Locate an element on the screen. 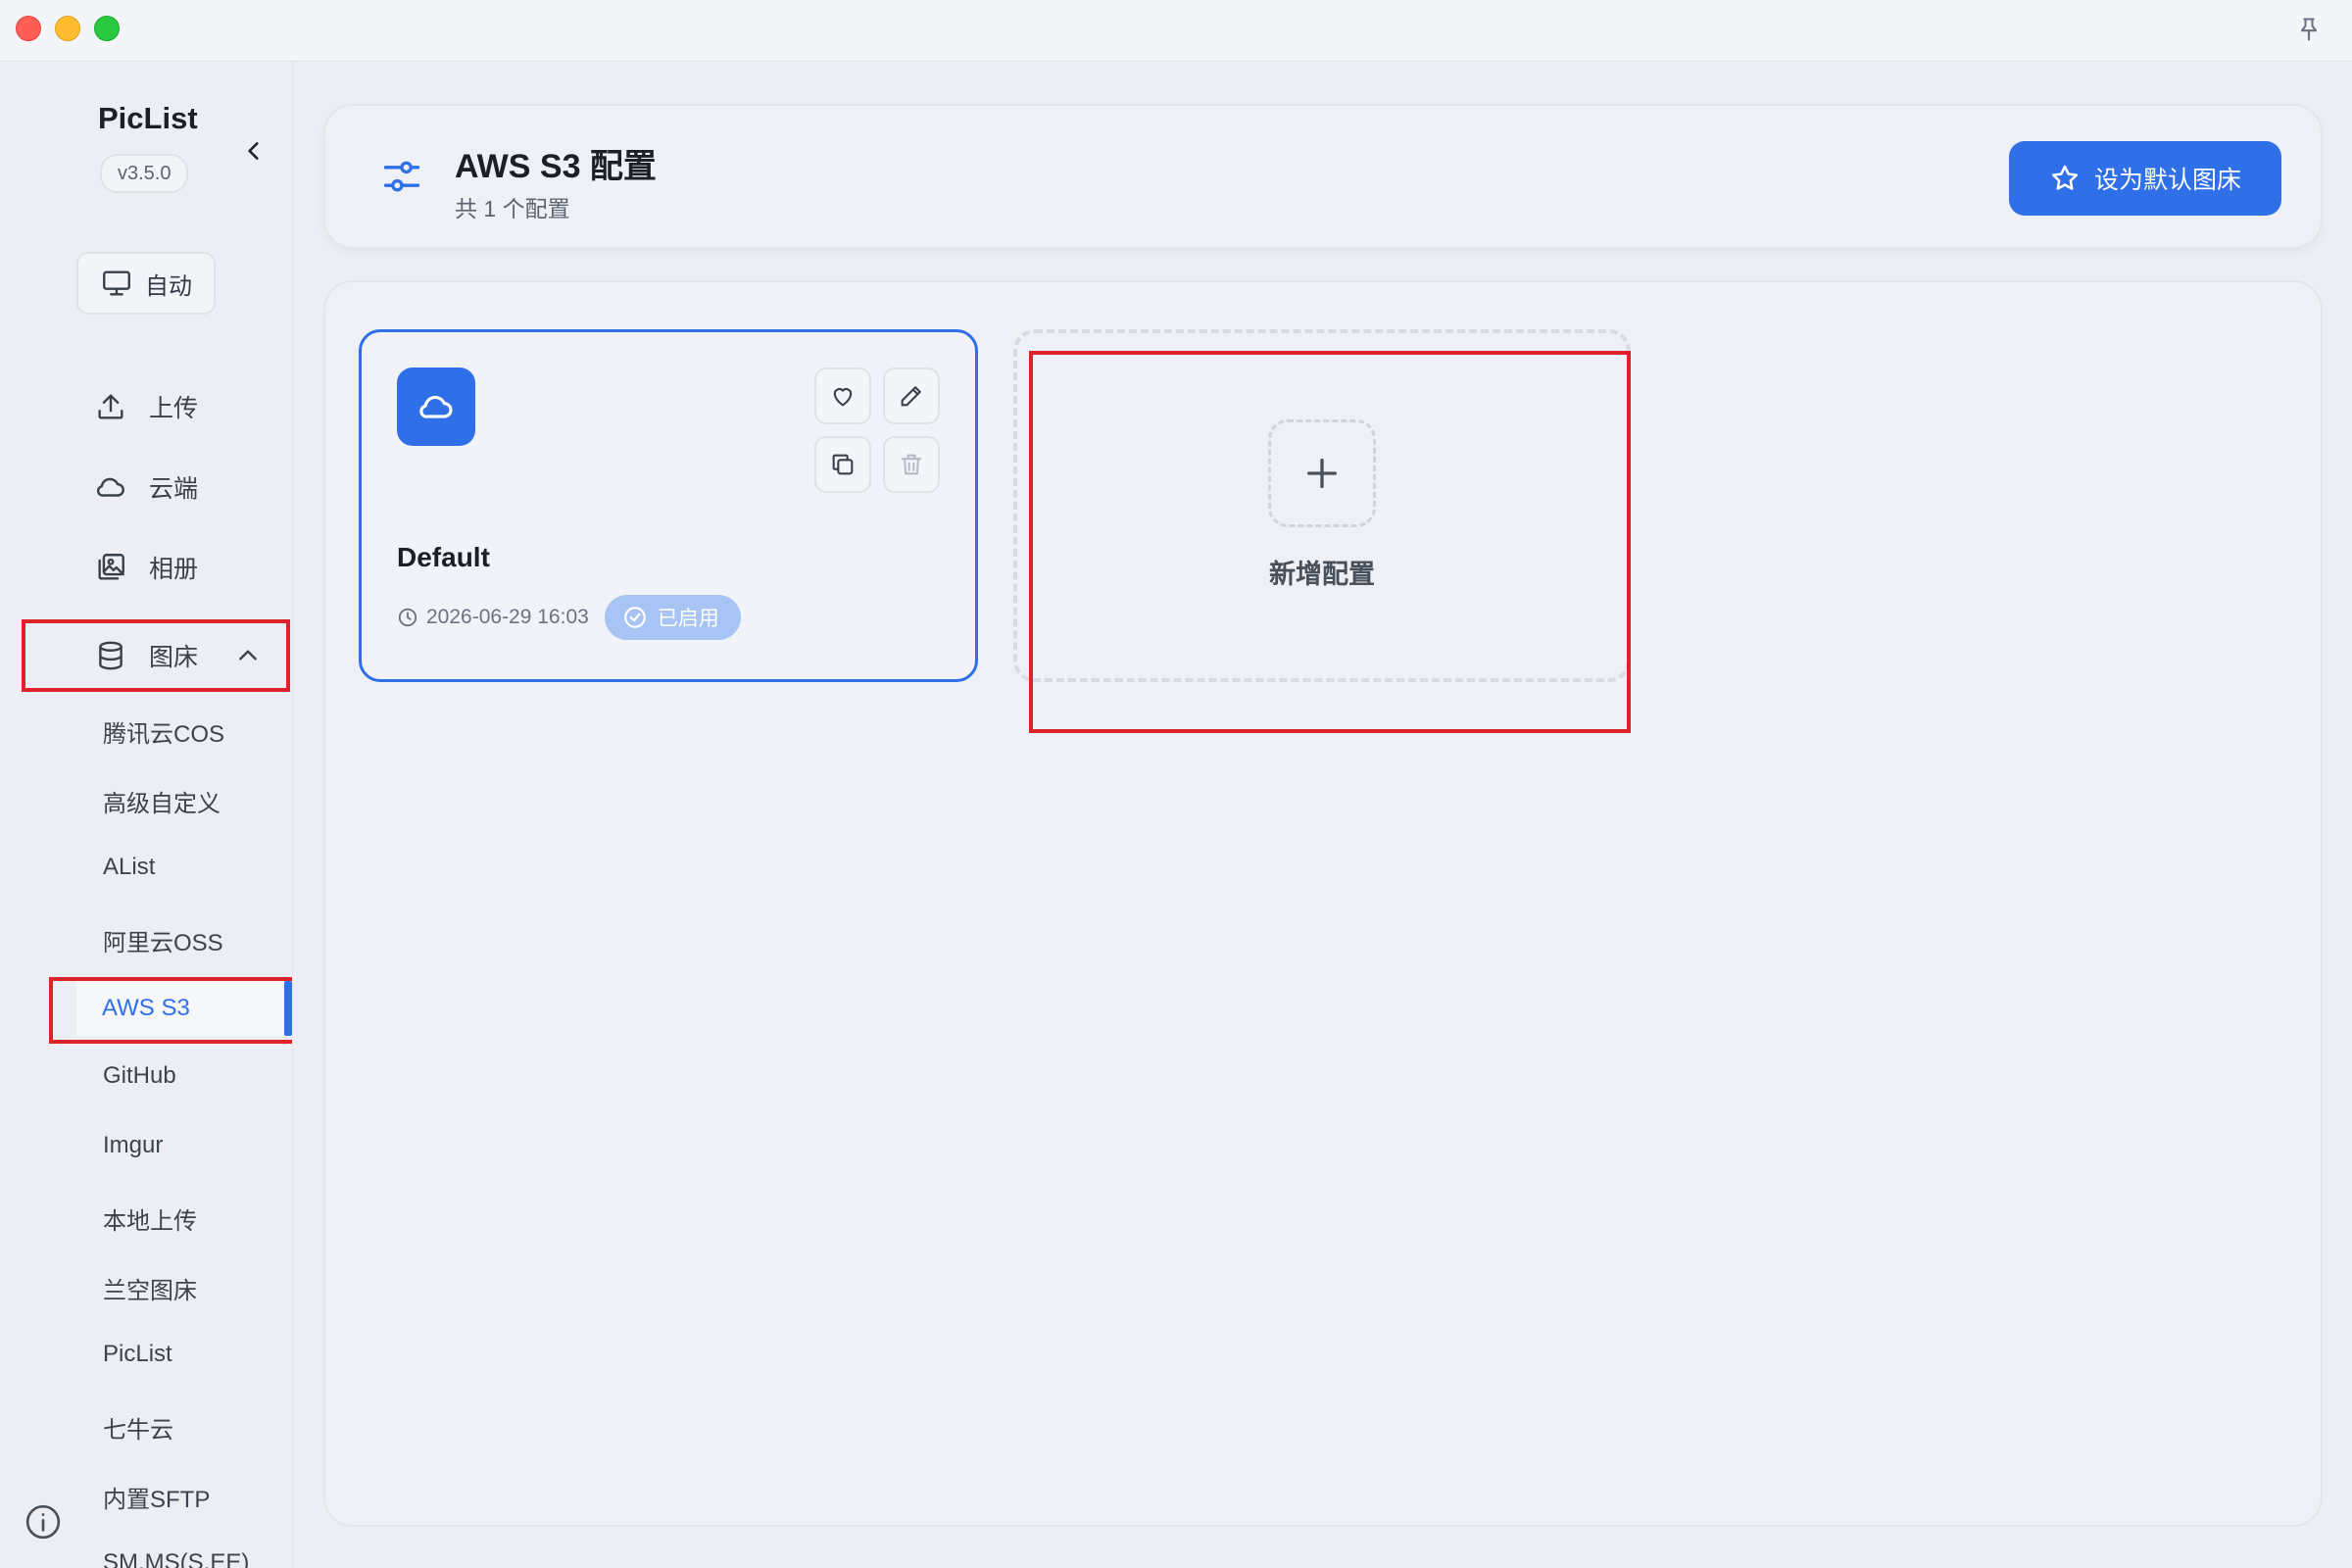 This screenshot has height=1568, width=2352. maximize-window-button is located at coordinates (107, 28).